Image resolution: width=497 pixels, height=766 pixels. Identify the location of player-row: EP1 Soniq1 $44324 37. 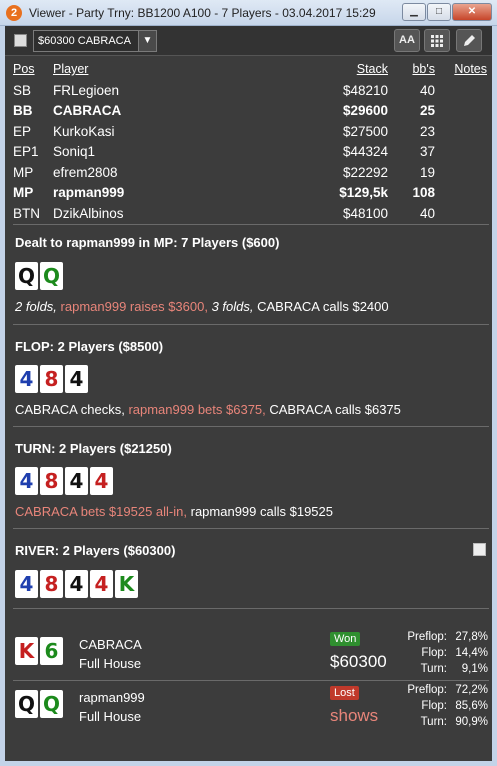
(250, 152).